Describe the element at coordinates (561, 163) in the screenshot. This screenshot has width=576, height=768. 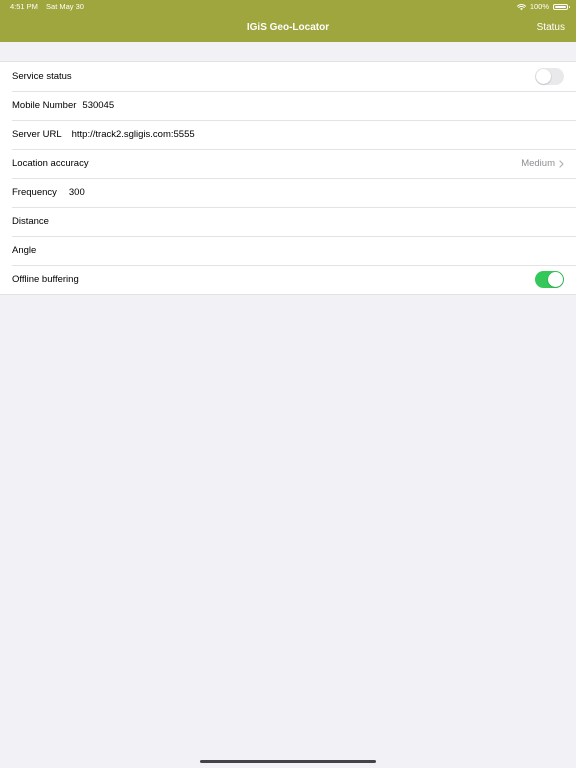
I see `chevron-right-icon` at that location.